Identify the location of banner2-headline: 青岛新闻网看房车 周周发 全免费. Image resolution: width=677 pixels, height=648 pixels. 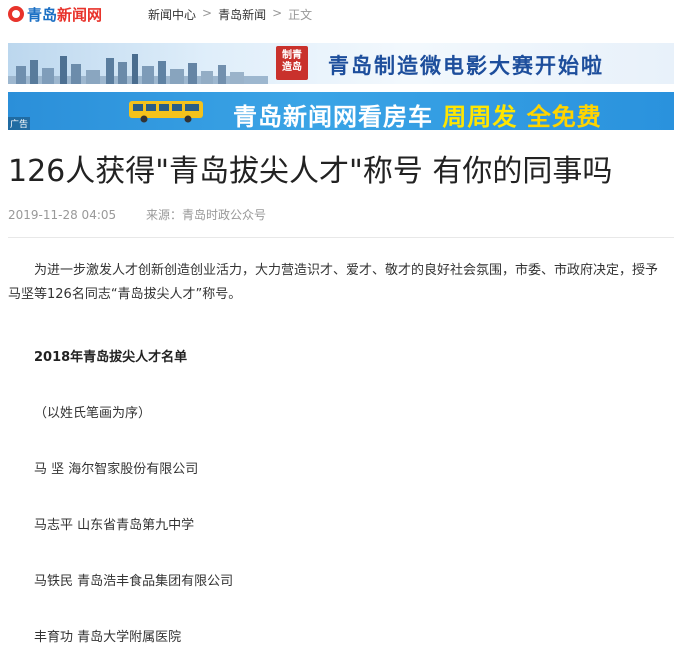
(417, 116).